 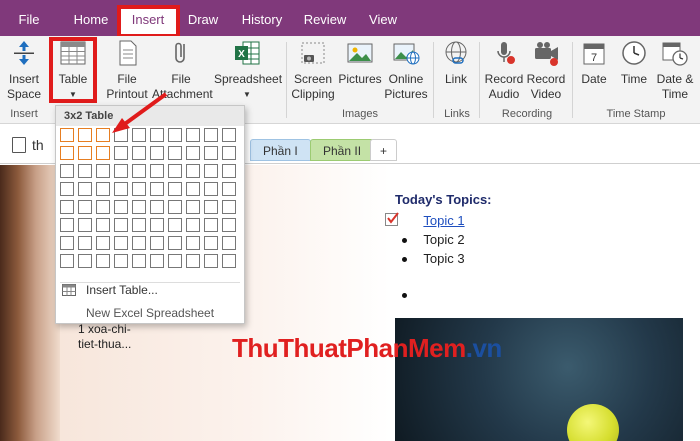 I want to click on tab-file: File, so click(x=29, y=20).